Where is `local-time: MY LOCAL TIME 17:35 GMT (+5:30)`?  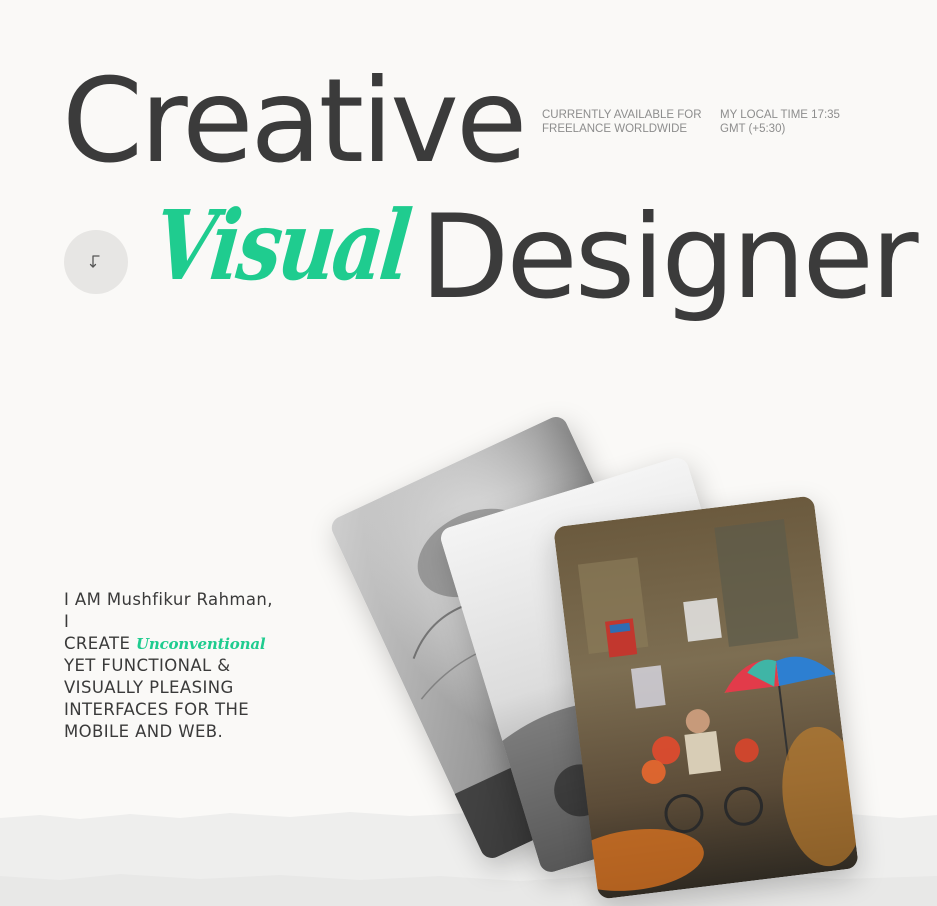
local-time: MY LOCAL TIME 17:35 GMT (+5:30) is located at coordinates (780, 122).